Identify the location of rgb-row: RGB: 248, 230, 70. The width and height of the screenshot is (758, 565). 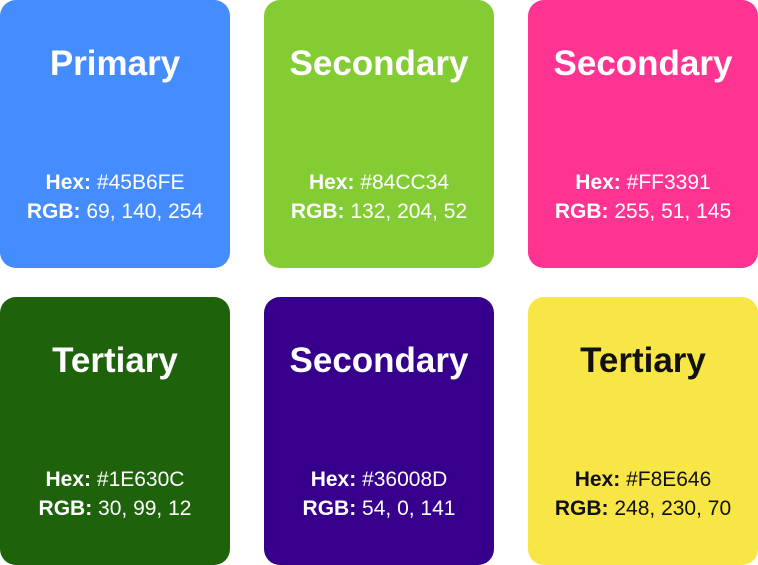
(643, 508).